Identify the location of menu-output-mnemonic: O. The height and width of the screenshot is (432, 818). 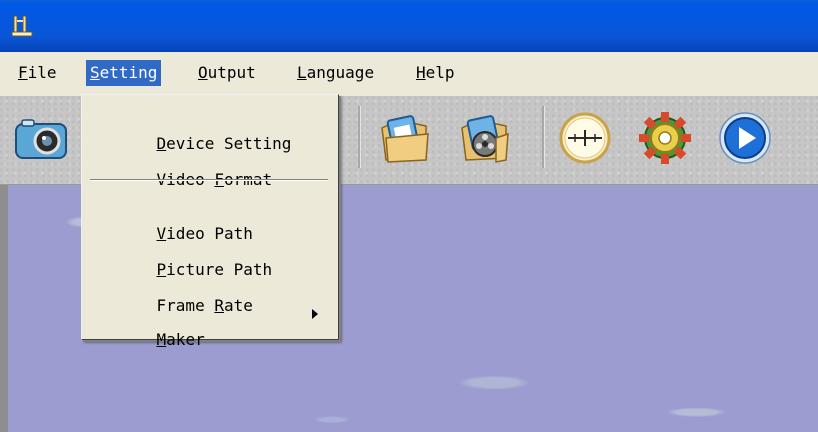
(203, 72).